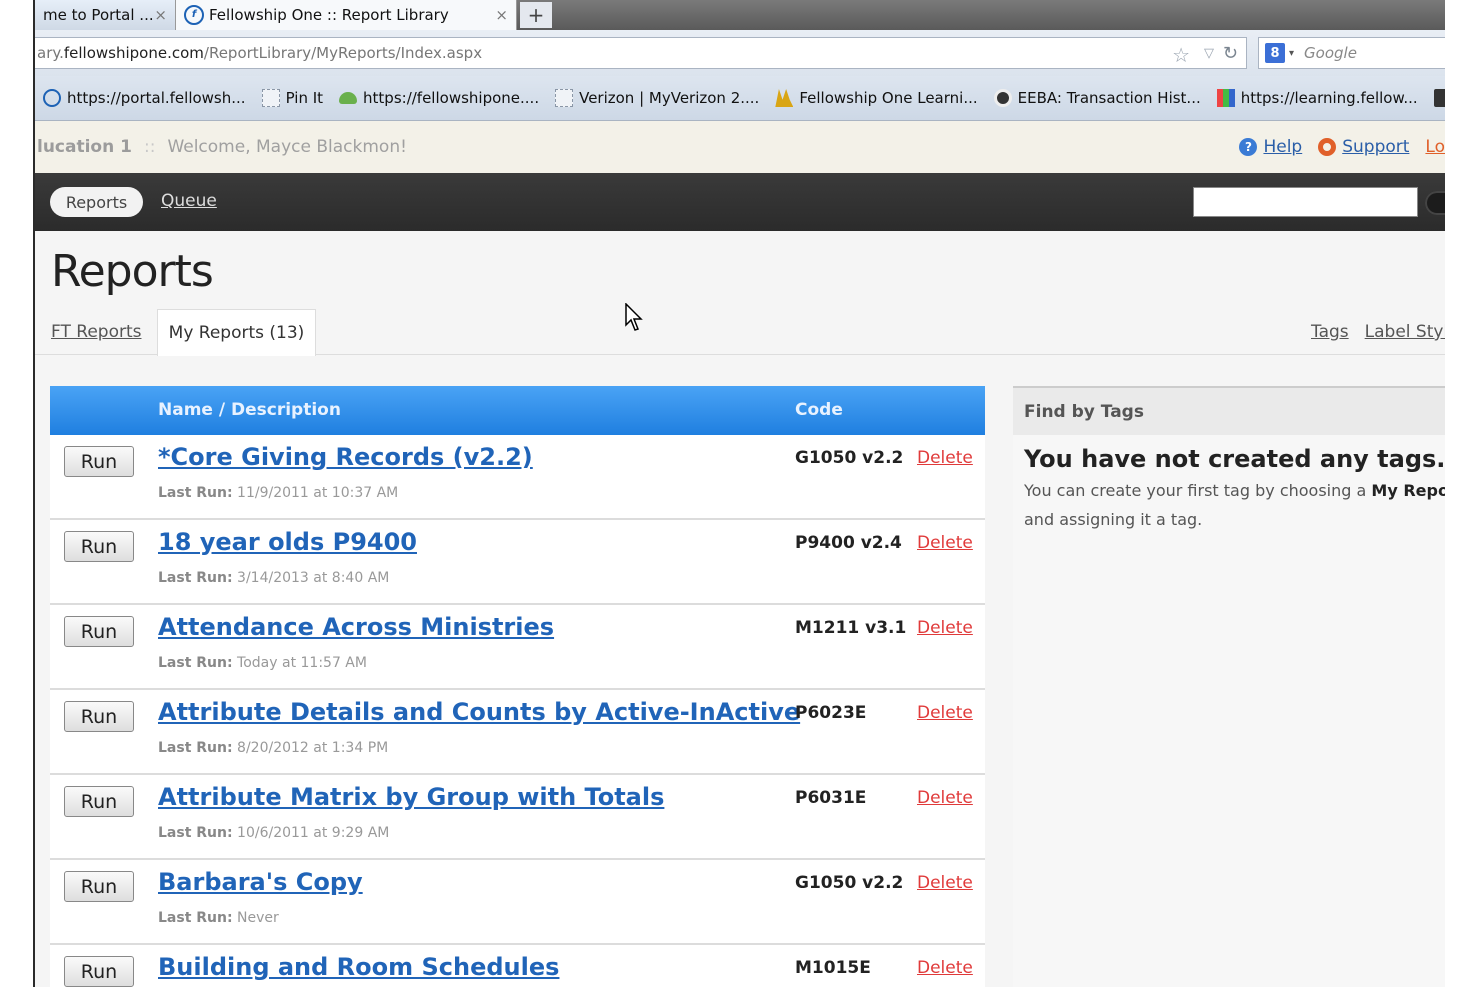 The image size is (1480, 987). Describe the element at coordinates (1234, 459) in the screenshot. I see `no-tags-title: You have not created any tags.` at that location.